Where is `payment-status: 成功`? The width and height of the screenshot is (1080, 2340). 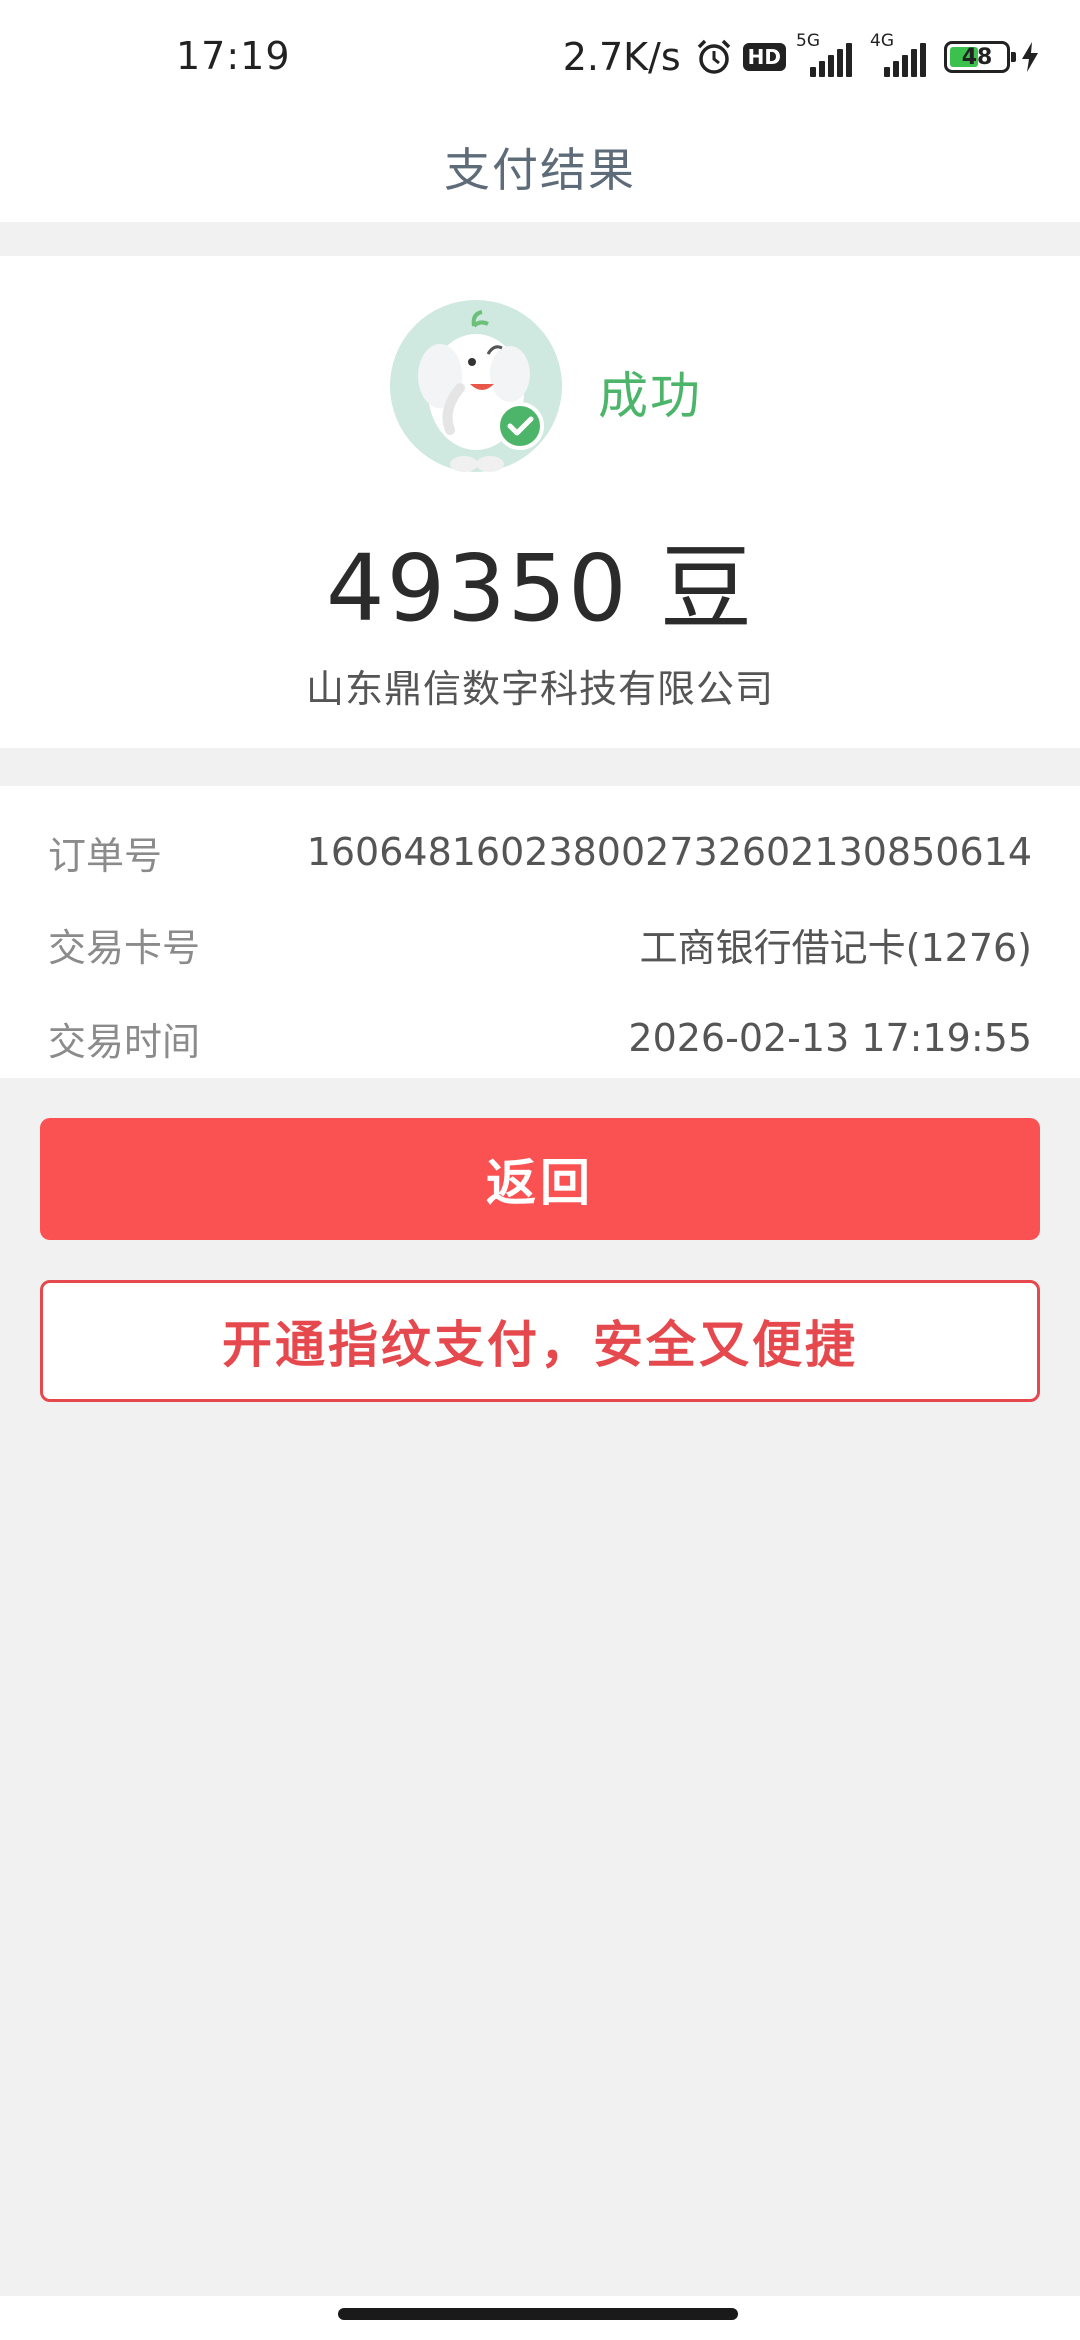
payment-status: 成功 is located at coordinates (650, 396).